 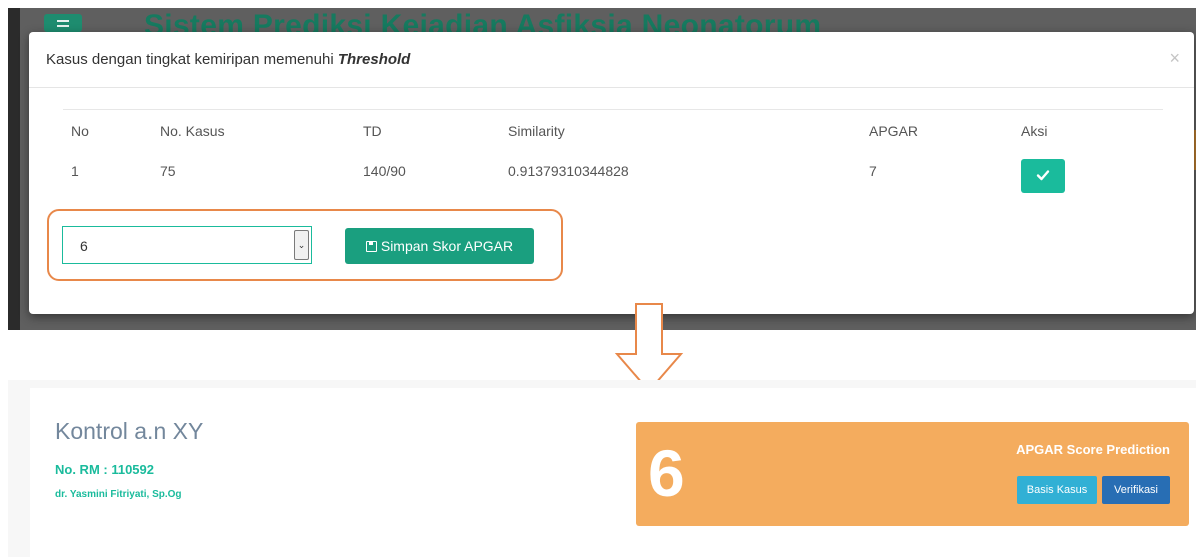 I want to click on patient-name: Kontrol a.n XY, so click(x=129, y=431).